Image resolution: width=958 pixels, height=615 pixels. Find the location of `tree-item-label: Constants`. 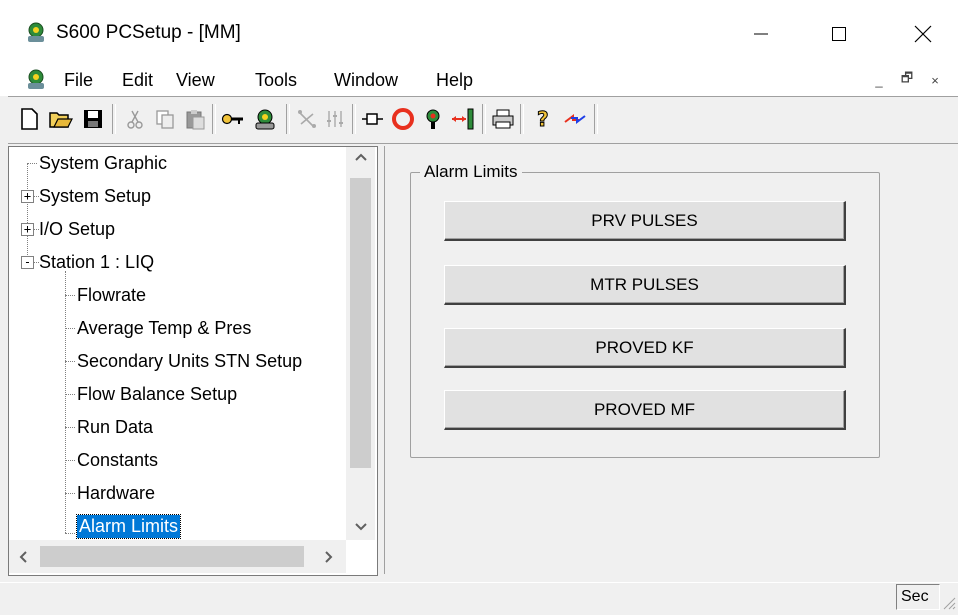

tree-item-label: Constants is located at coordinates (118, 459).